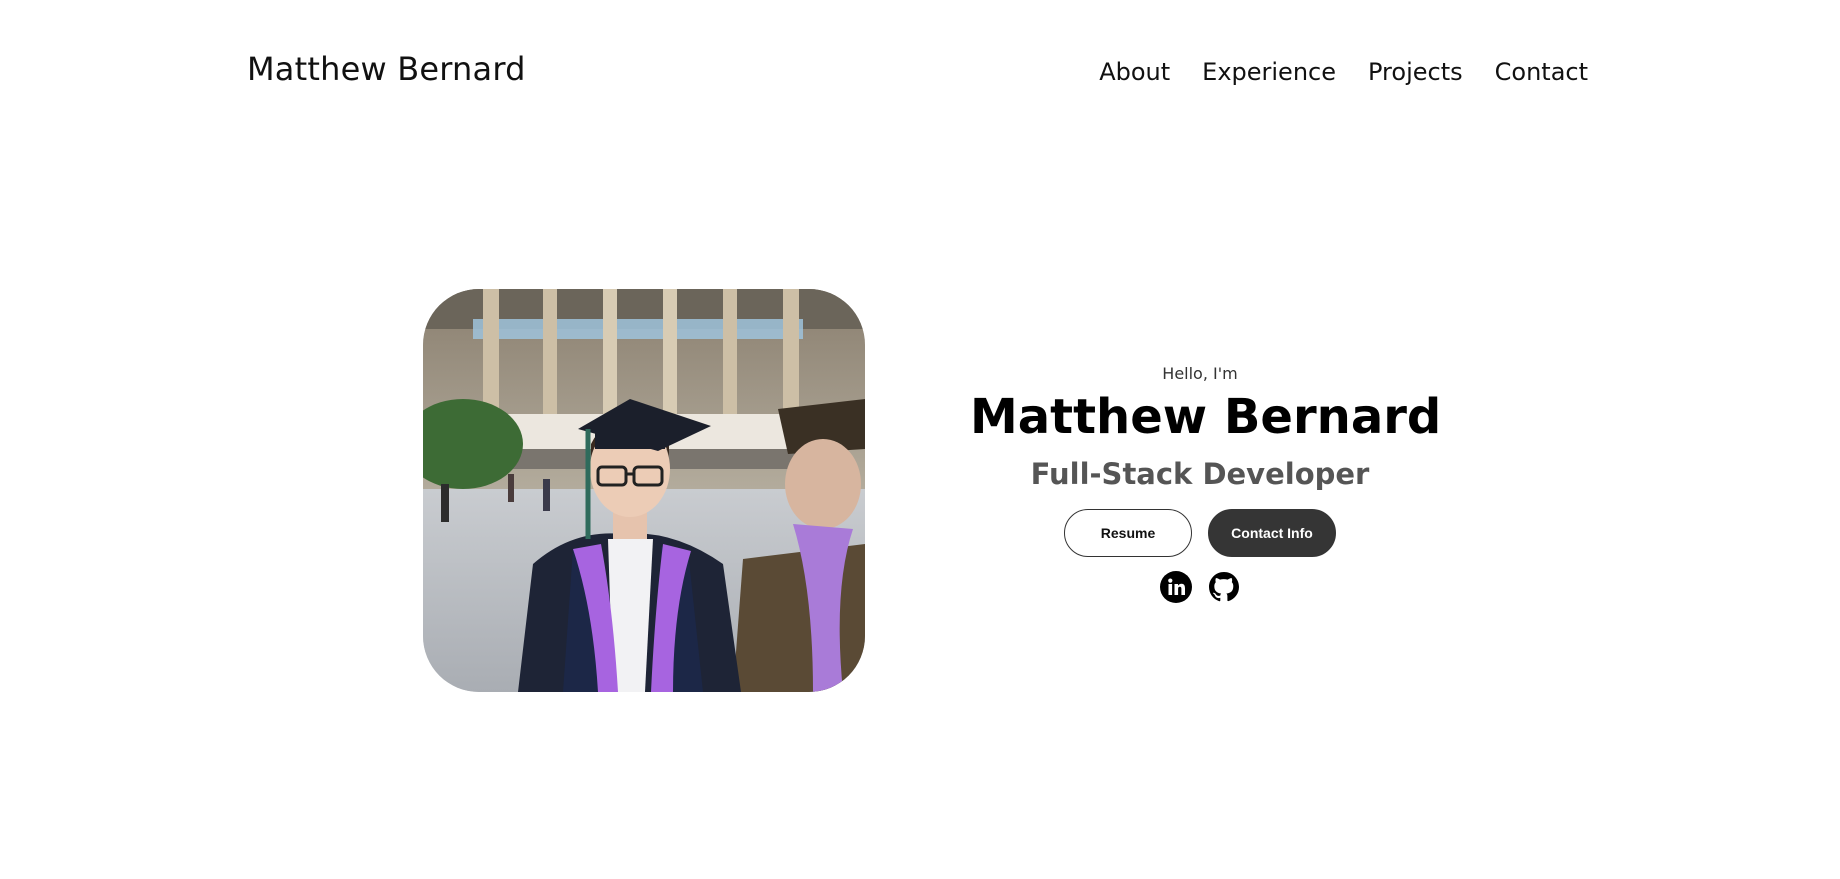 The image size is (1840, 879). I want to click on resume-button: Resume, so click(1128, 533).